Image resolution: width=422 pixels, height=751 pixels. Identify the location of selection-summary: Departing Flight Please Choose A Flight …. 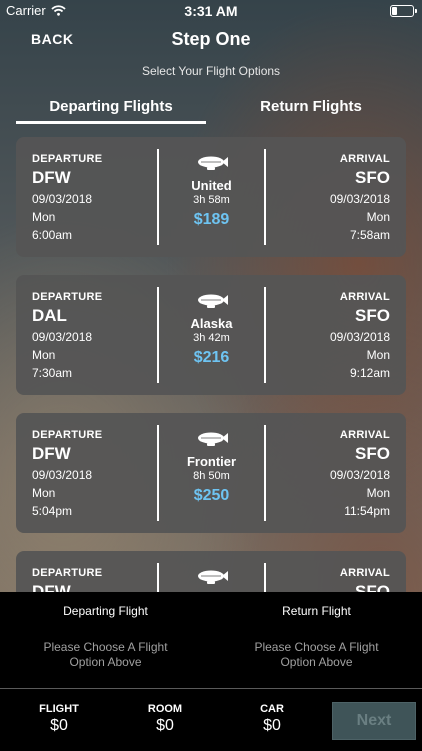
(211, 640).